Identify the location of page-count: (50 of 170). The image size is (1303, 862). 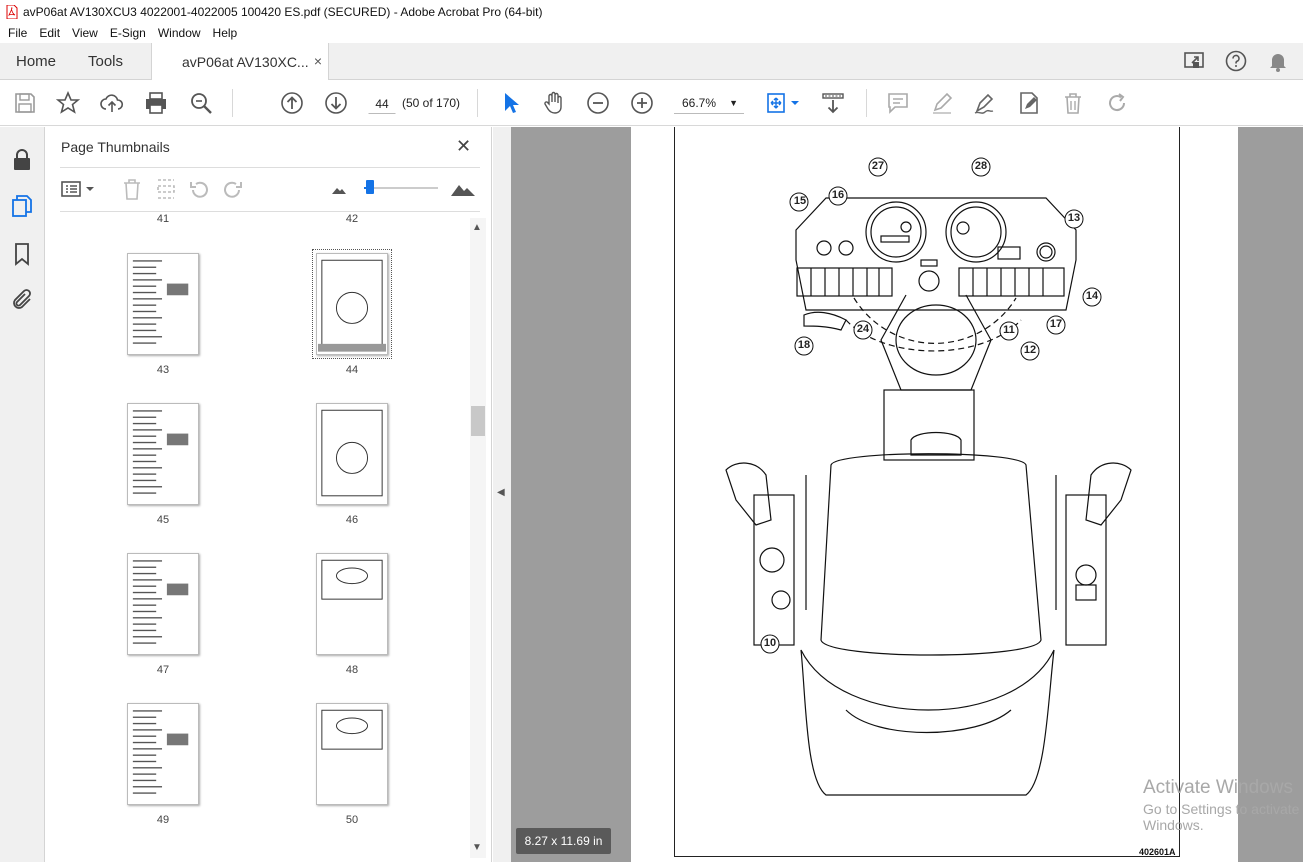
(431, 103).